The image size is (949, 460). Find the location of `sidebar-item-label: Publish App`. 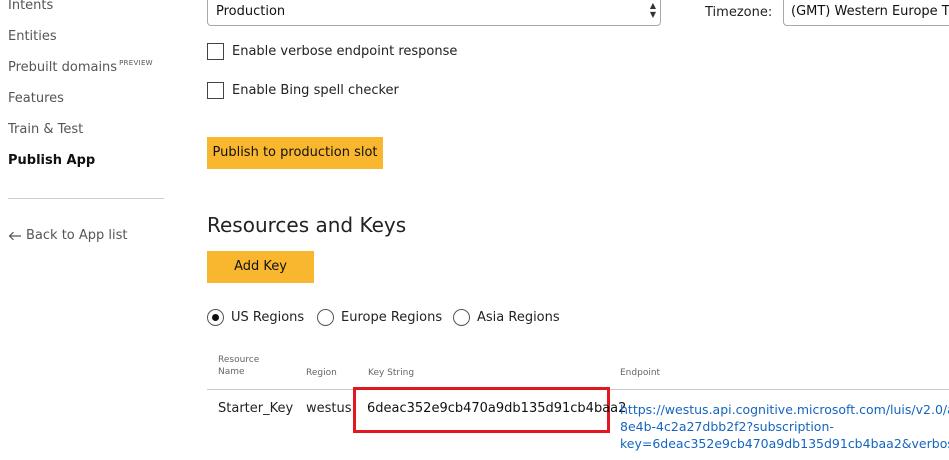

sidebar-item-label: Publish App is located at coordinates (52, 160).